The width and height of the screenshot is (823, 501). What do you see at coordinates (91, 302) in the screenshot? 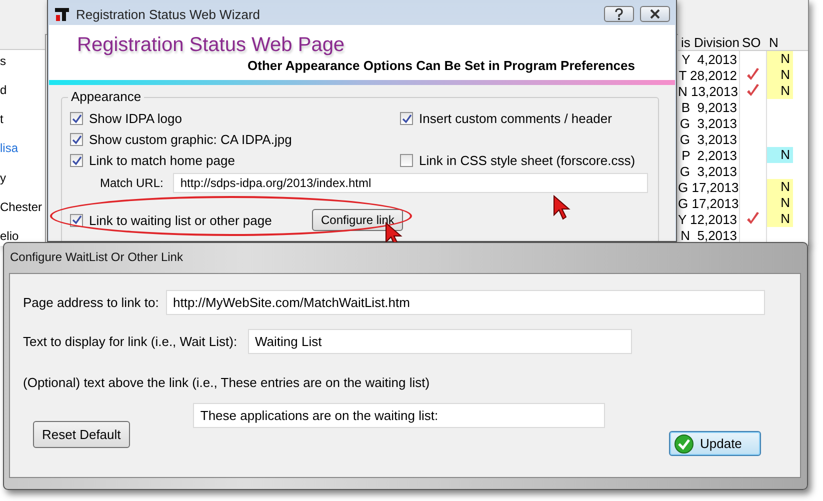
I see `address-label: Page address to link to:` at bounding box center [91, 302].